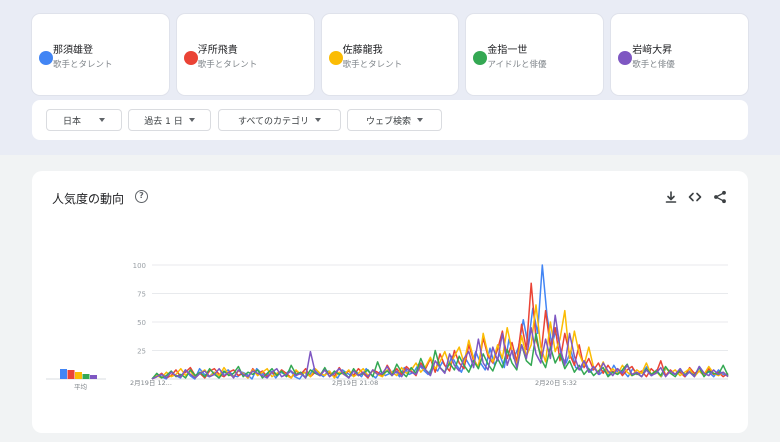  What do you see at coordinates (355, 383) in the screenshot?
I see `x-tick-label: 2月19日 21:08` at bounding box center [355, 383].